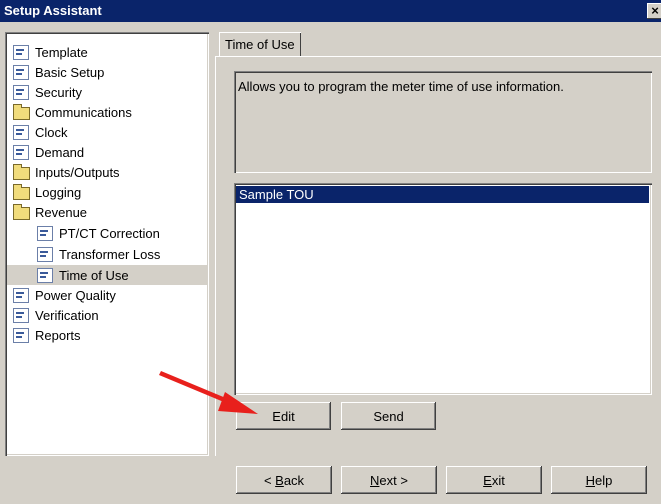 The width and height of the screenshot is (661, 504). I want to click on arrow-shaft, so click(196, 388).